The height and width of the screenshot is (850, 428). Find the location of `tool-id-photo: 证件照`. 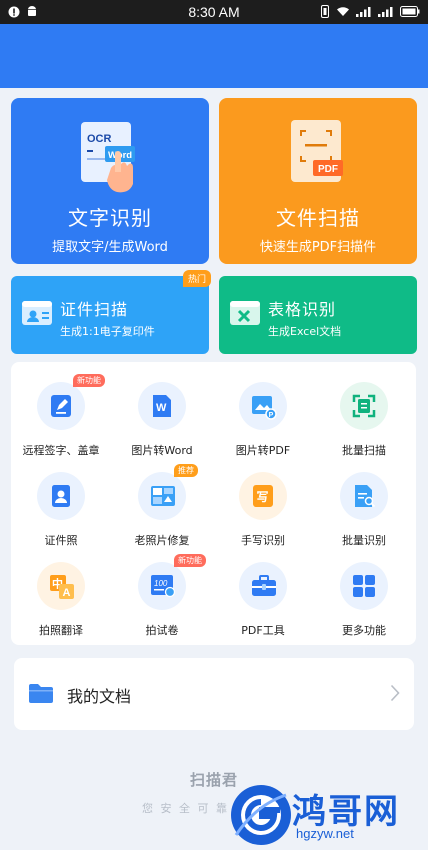

tool-id-photo: 证件照 is located at coordinates (61, 499).